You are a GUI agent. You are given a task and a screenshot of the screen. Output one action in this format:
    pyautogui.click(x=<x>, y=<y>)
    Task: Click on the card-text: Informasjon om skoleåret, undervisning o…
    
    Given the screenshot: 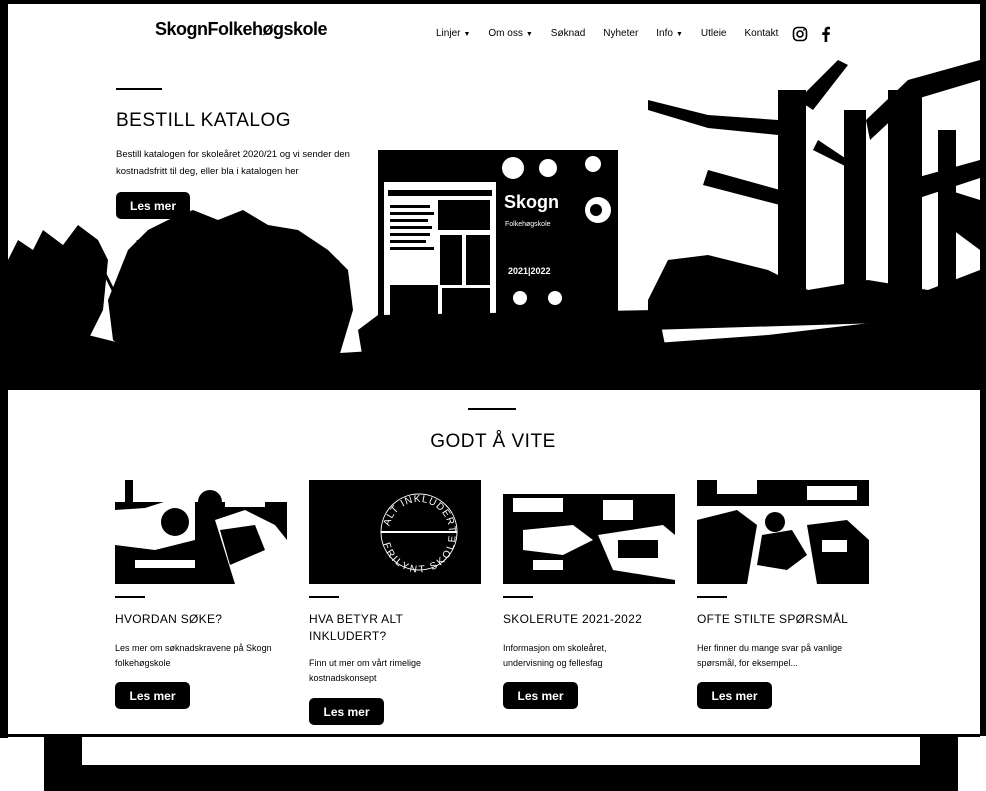 What is the action you would take?
    pyautogui.click(x=555, y=655)
    